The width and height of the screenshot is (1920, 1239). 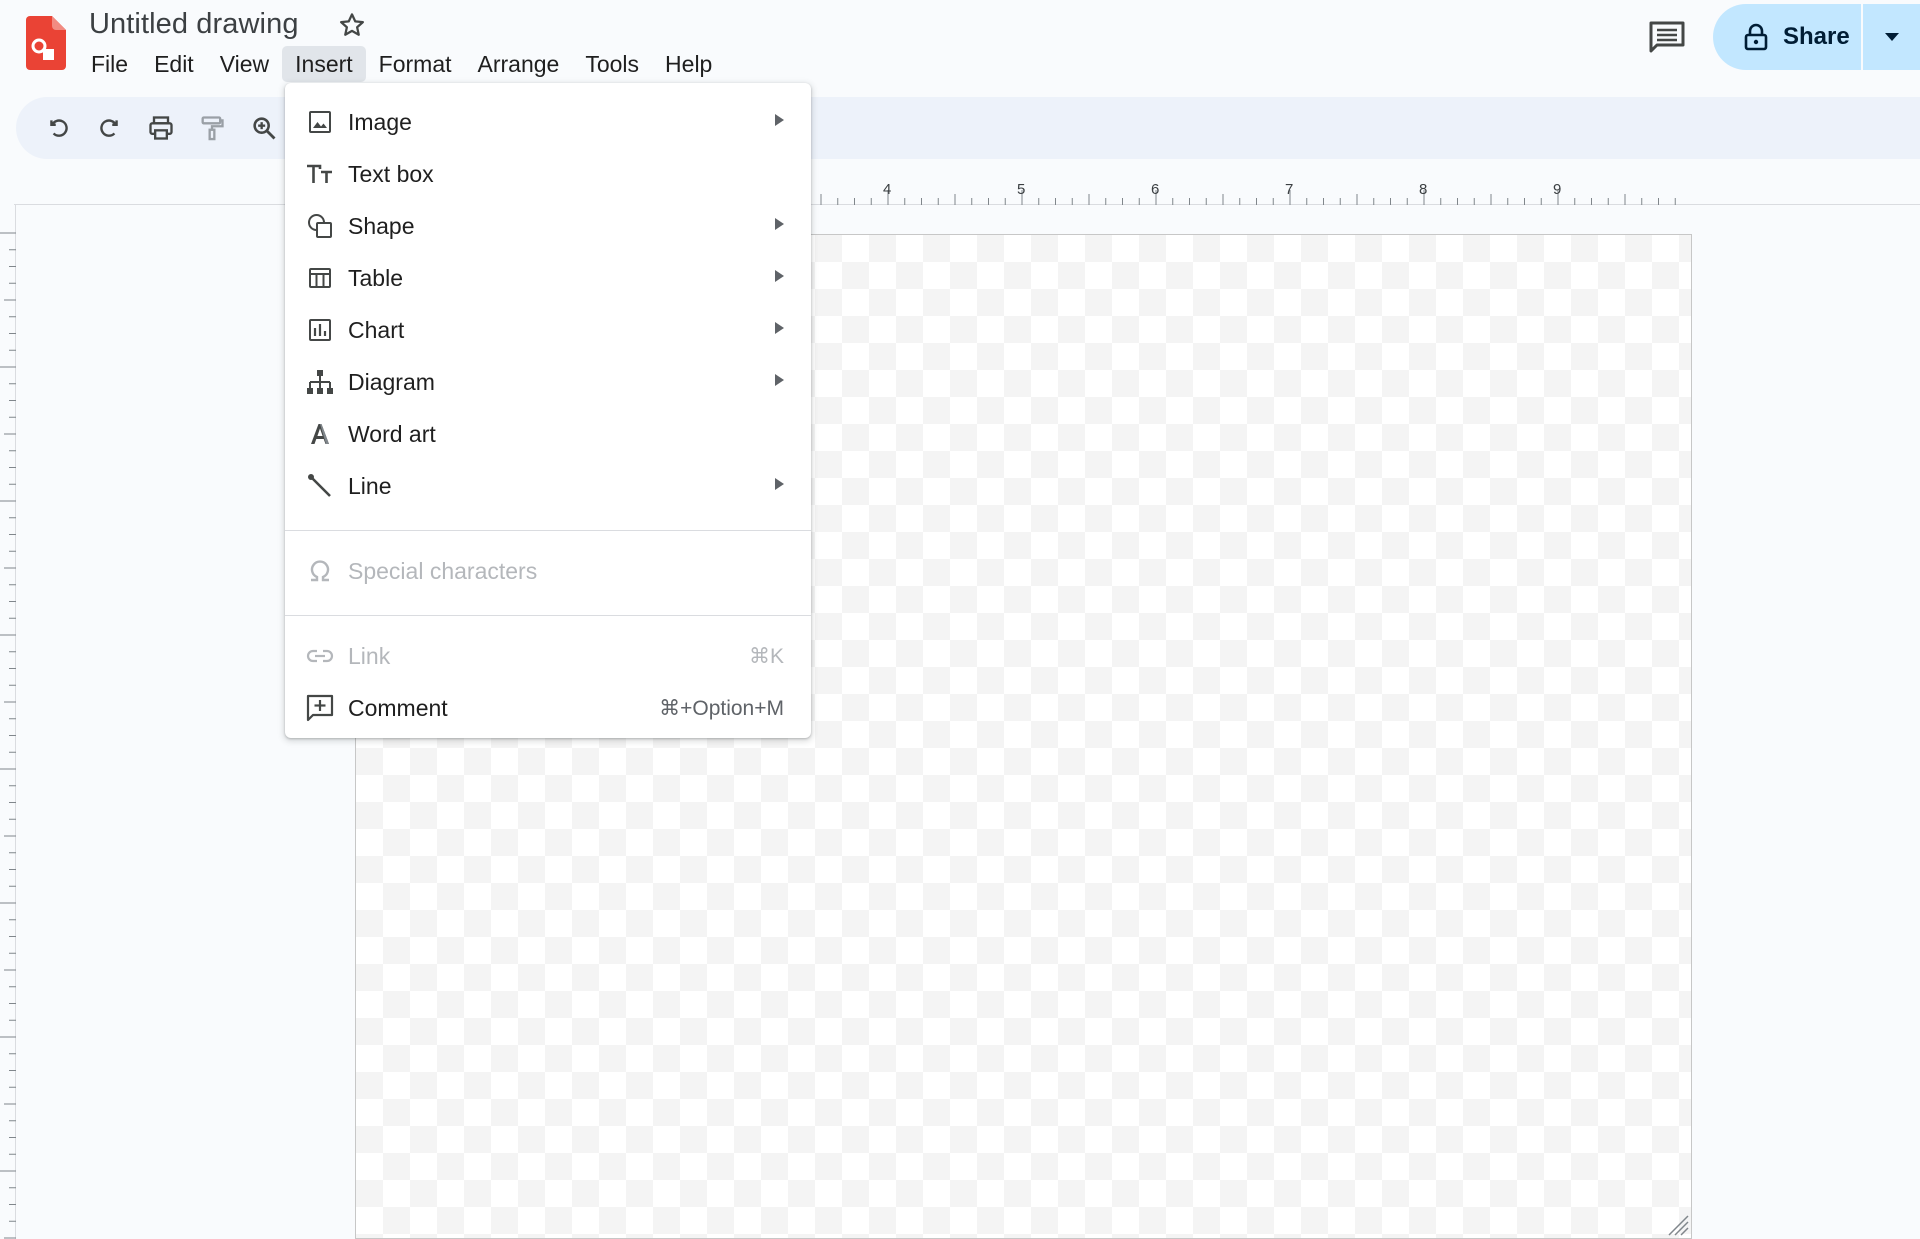 I want to click on menu-file: File, so click(x=109, y=64).